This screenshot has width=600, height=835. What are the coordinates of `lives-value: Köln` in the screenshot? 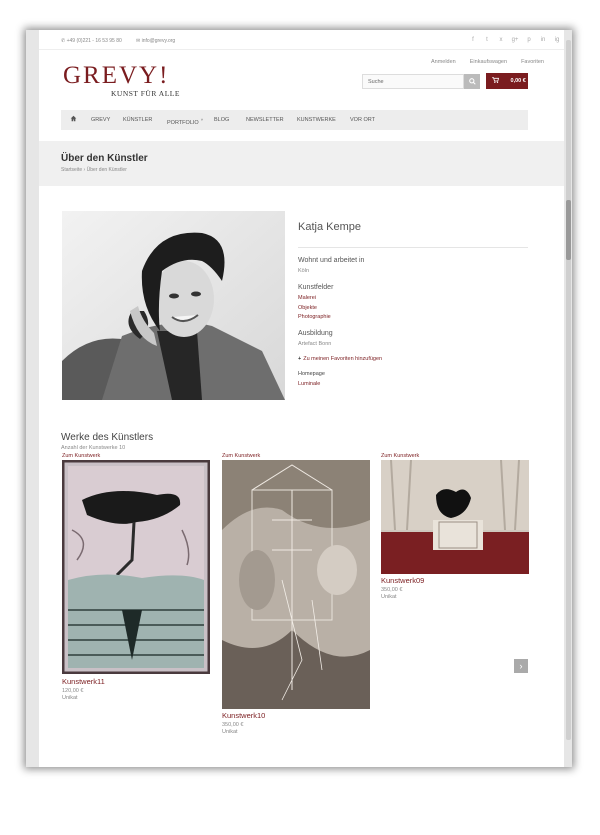 It's located at (304, 271).